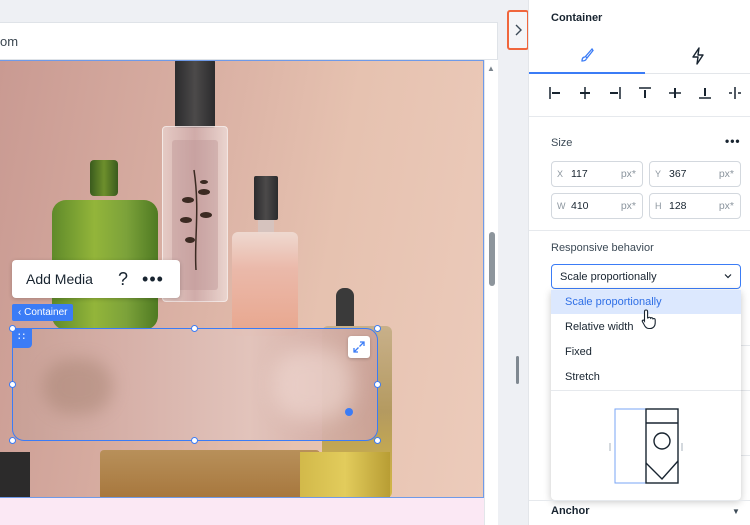  I want to click on resize-handle-bl, so click(12, 440).